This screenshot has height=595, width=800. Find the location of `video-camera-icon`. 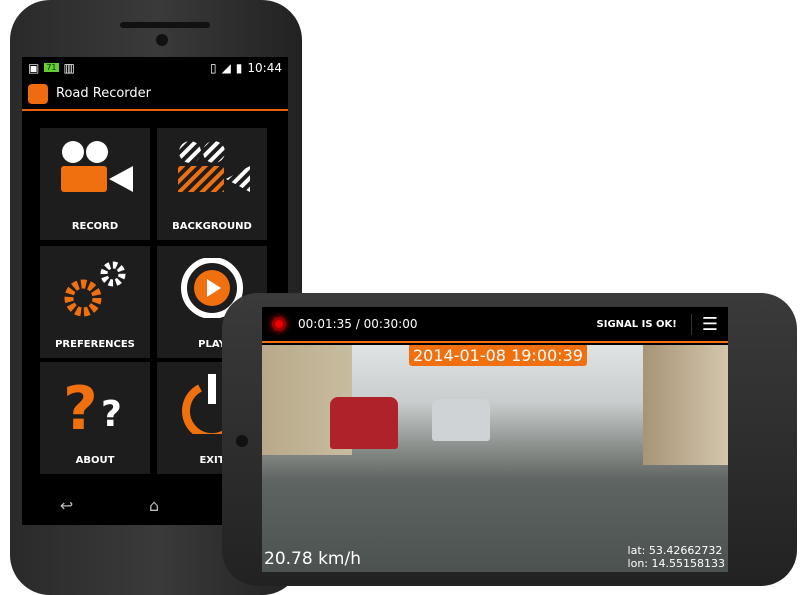

video-camera-icon is located at coordinates (97, 166).